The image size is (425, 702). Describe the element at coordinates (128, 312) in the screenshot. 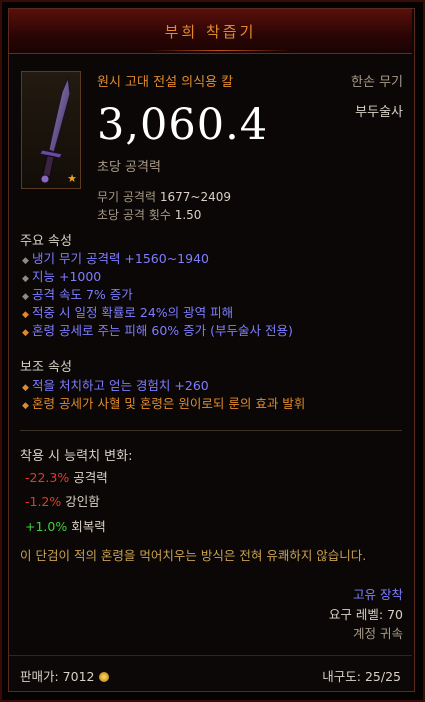

I see `primary-affix: ◆ 적중 시 일정 확률로 24%의 광역 피해` at that location.